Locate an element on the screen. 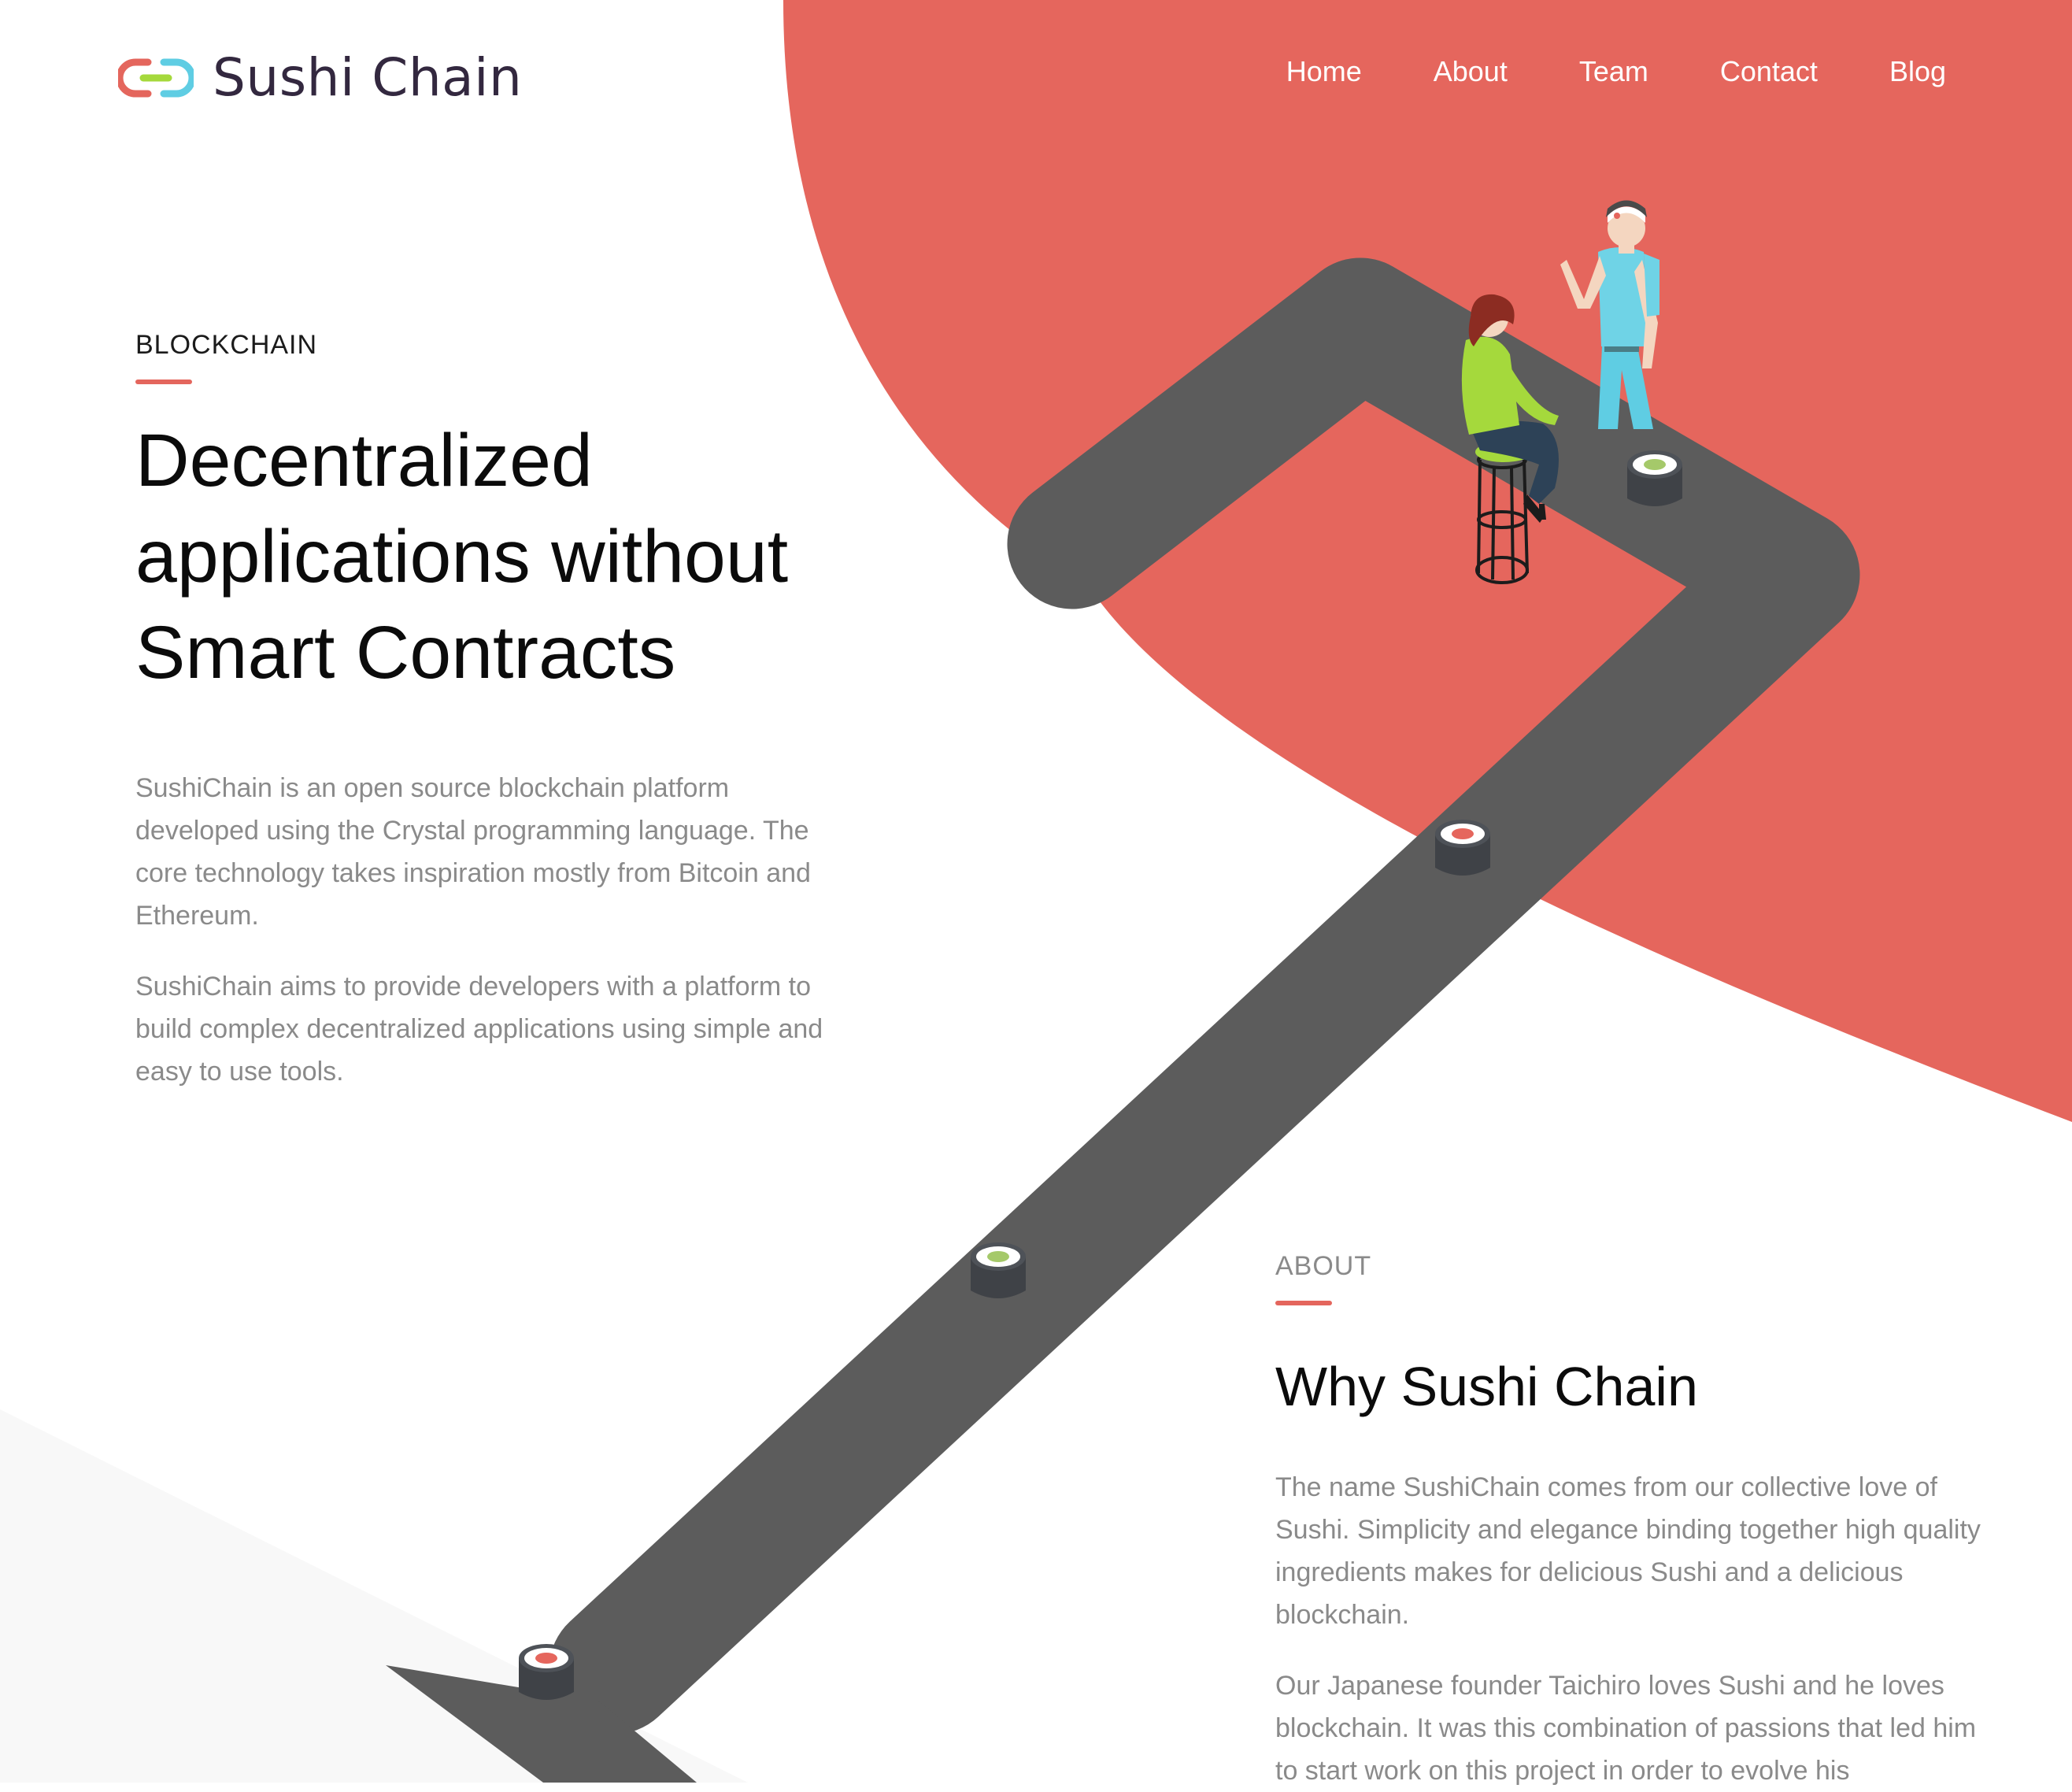 Image resolution: width=2072 pixels, height=1792 pixels. chain-link-icon is located at coordinates (156, 77).